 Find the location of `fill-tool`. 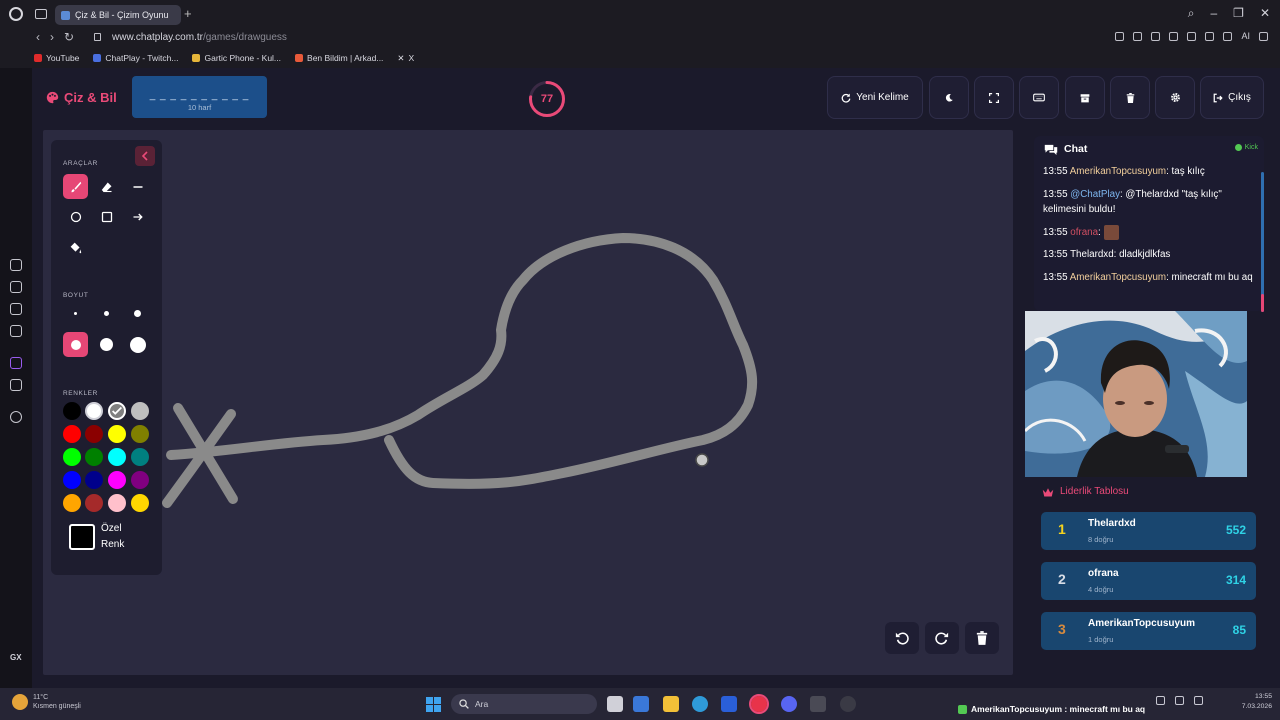

fill-tool is located at coordinates (75, 247).